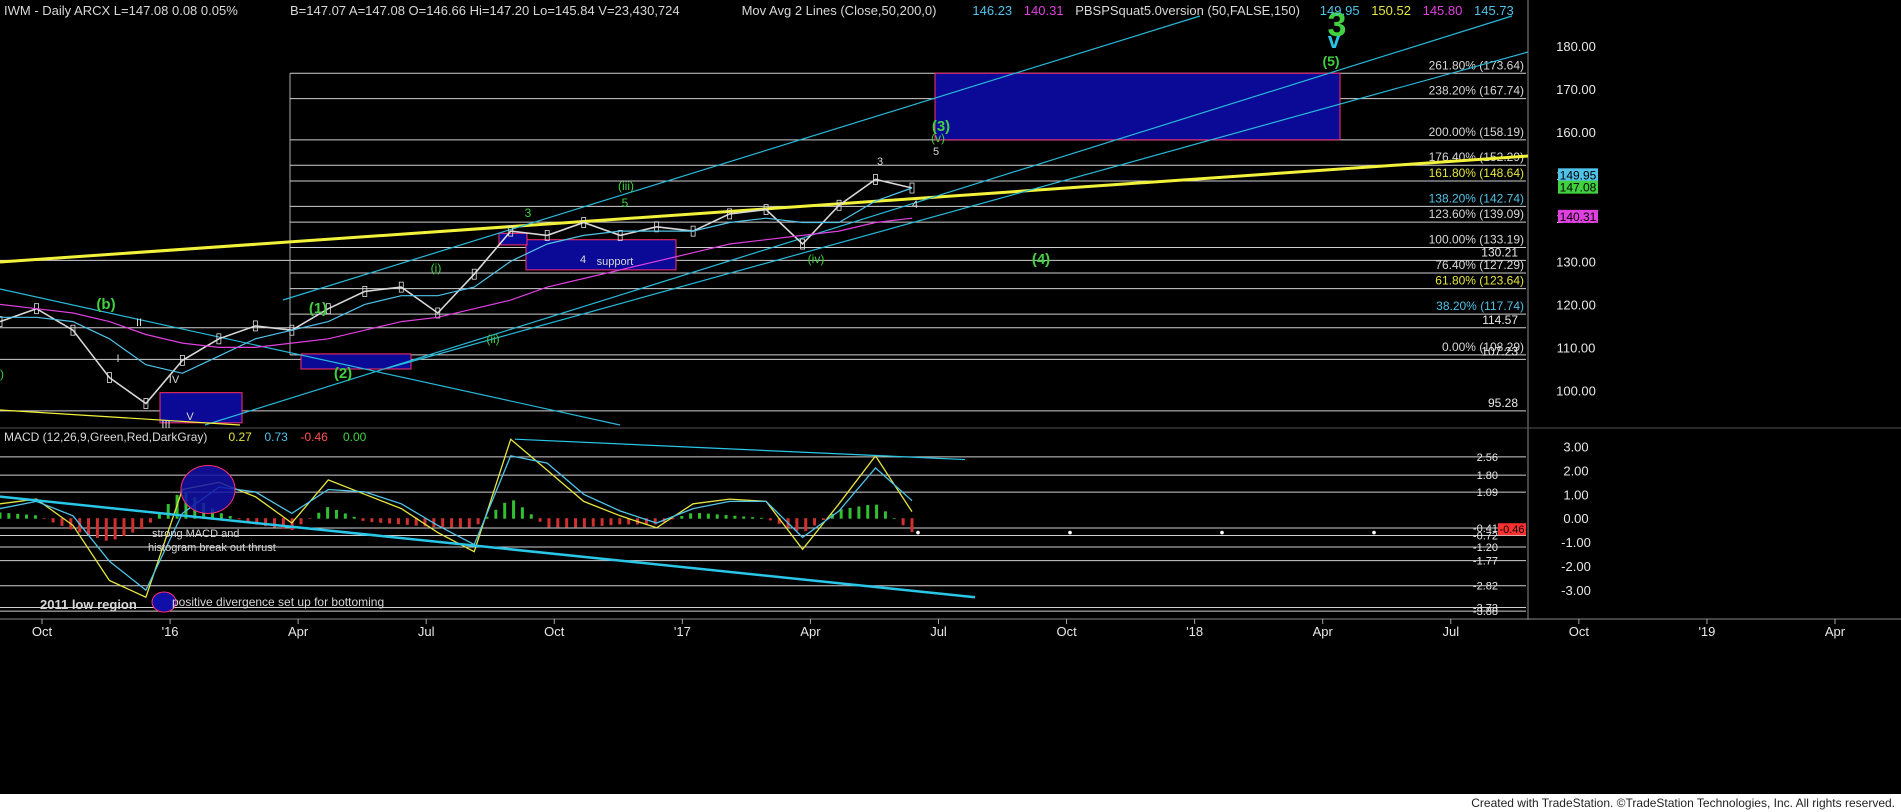  What do you see at coordinates (936, 152) in the screenshot?
I see `wave-label: 5` at bounding box center [936, 152].